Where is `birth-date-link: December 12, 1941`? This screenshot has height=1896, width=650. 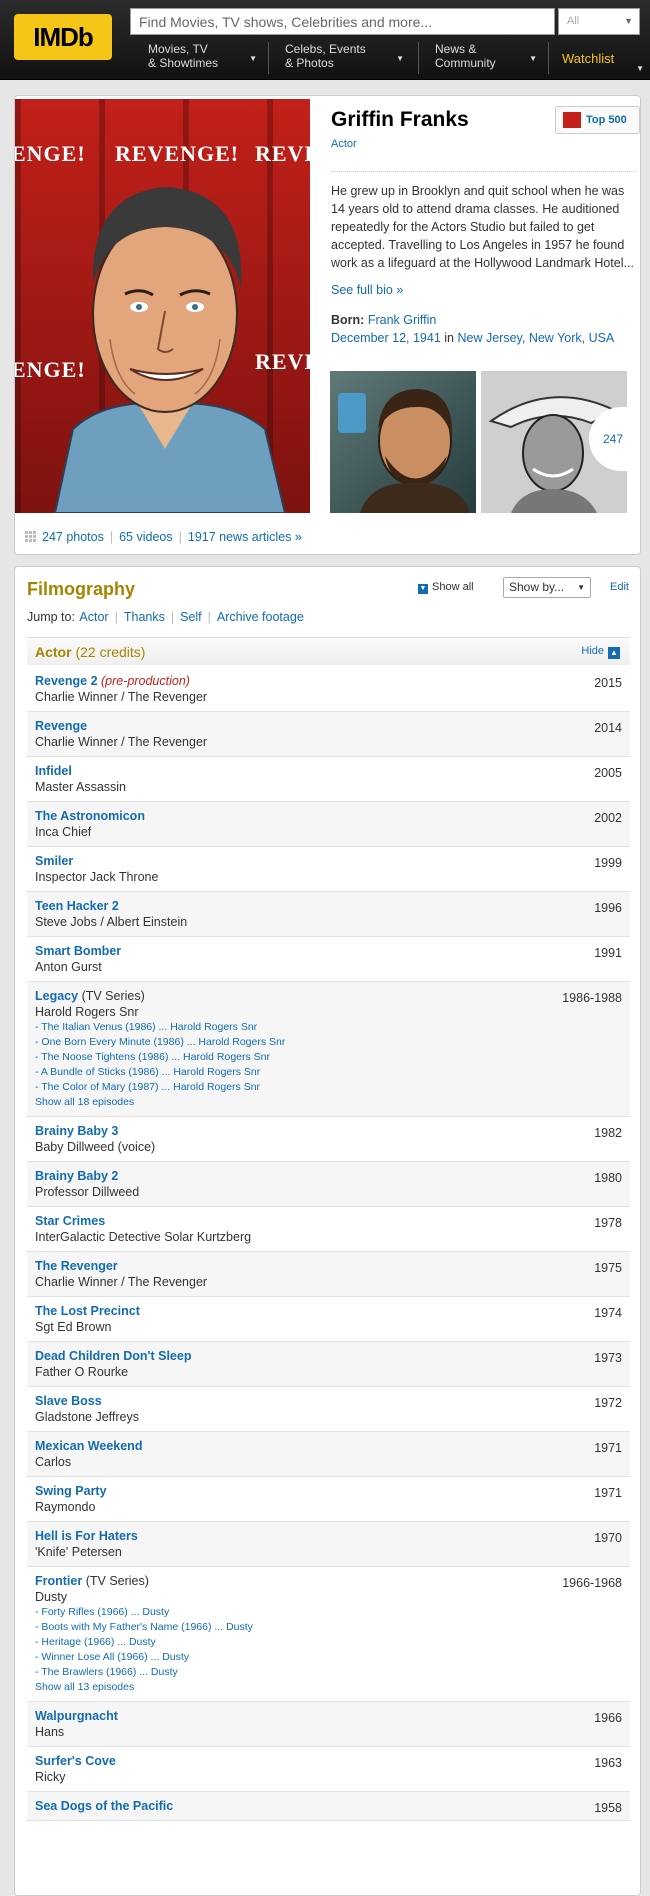 birth-date-link: December 12, 1941 is located at coordinates (386, 338).